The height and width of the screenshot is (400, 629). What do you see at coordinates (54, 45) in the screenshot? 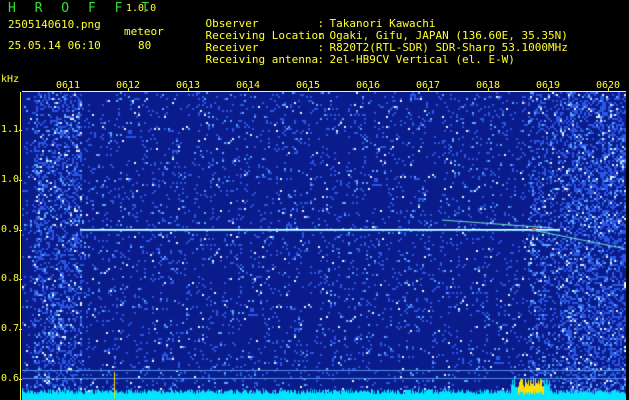
I see `date-time: 25.05.14 06:10` at bounding box center [54, 45].